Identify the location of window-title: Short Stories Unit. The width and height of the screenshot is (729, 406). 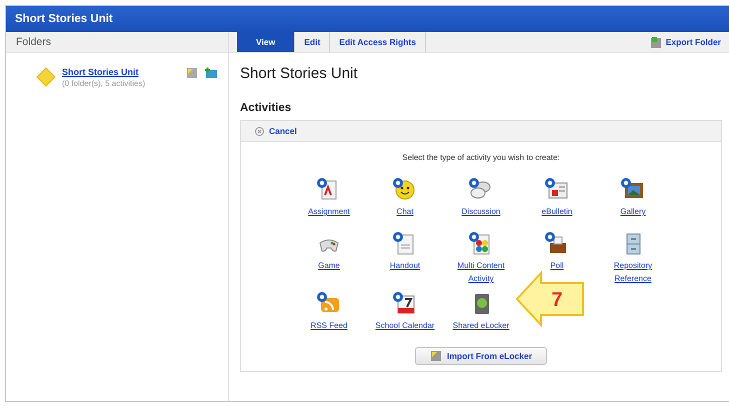
(64, 19).